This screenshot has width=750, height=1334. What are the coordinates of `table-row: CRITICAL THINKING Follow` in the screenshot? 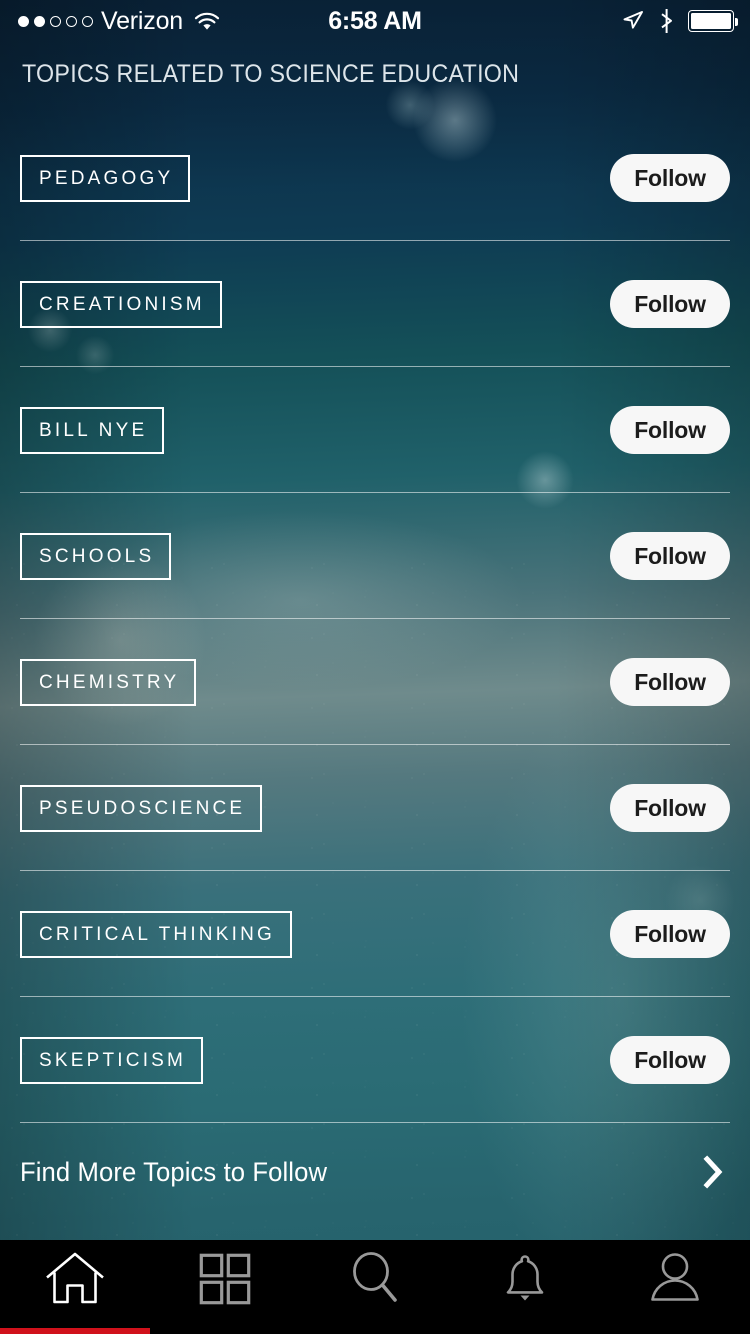 It's located at (375, 934).